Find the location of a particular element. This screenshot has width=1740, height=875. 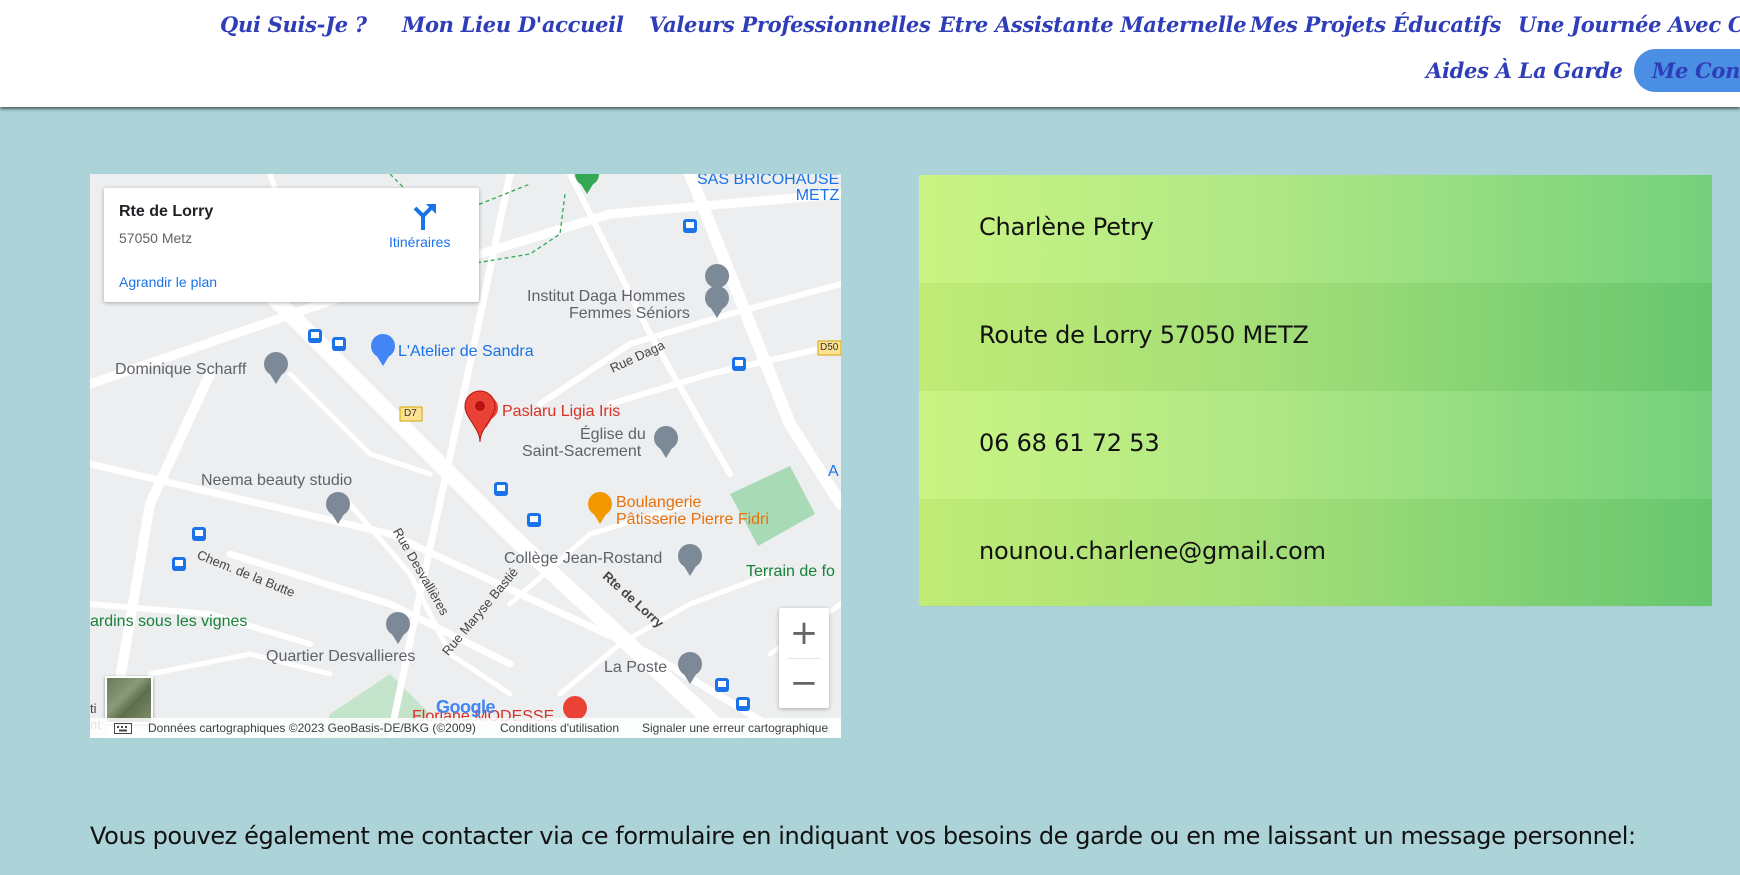

poi-quartier-label: Quartier Desvallieres is located at coordinates (341, 656).